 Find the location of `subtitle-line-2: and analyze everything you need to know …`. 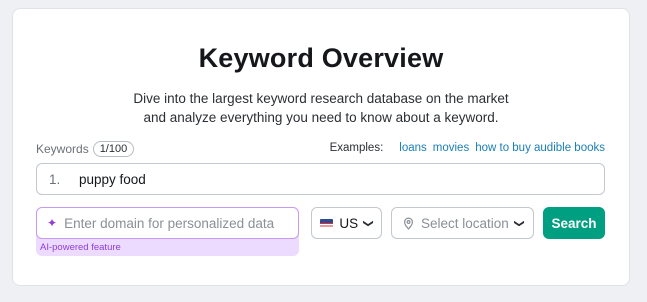

subtitle-line-2: and analyze everything you need to know … is located at coordinates (321, 117).